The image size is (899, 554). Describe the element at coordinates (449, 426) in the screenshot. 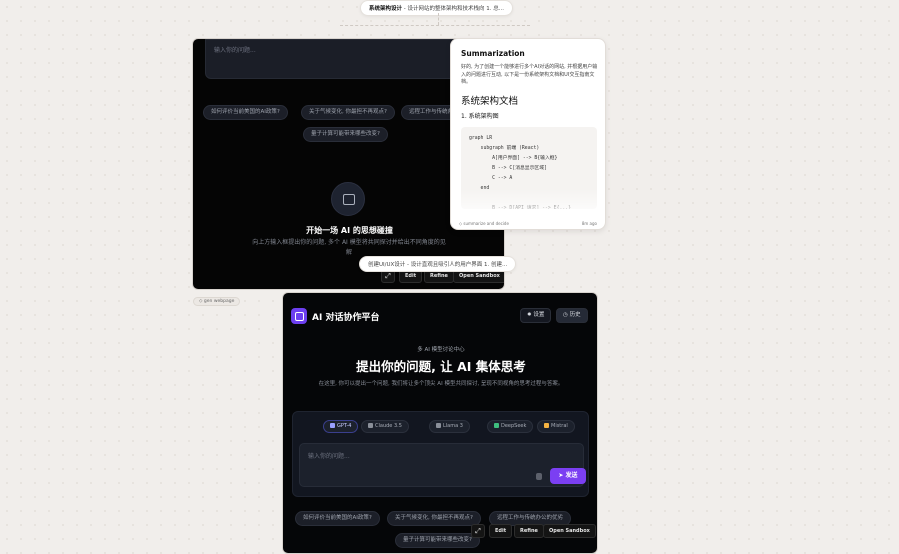

I see `model-chip-llama: Llama 3` at that location.